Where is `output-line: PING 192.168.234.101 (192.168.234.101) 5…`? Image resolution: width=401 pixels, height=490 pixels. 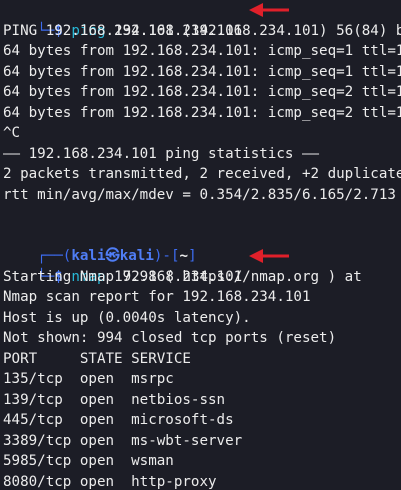 output-line: PING 192.168.234.101 (192.168.234.101) 5… is located at coordinates (202, 30).